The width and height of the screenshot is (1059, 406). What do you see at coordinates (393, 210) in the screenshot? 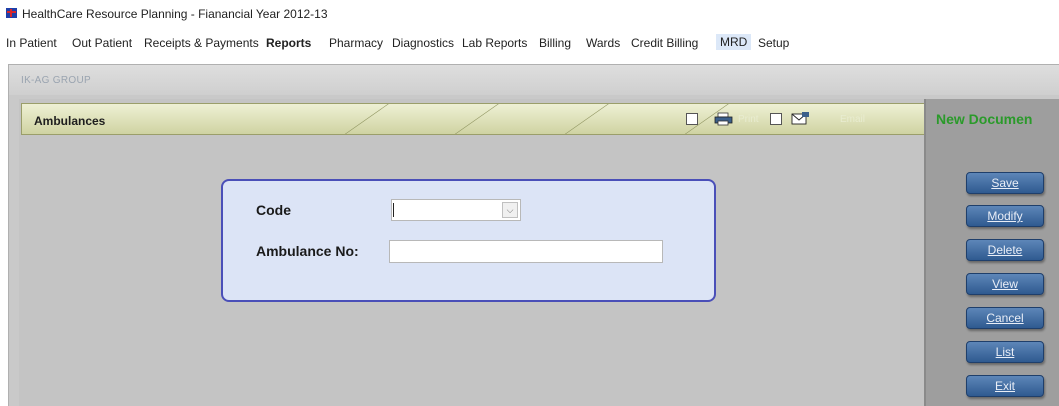
I see `text-caret` at bounding box center [393, 210].